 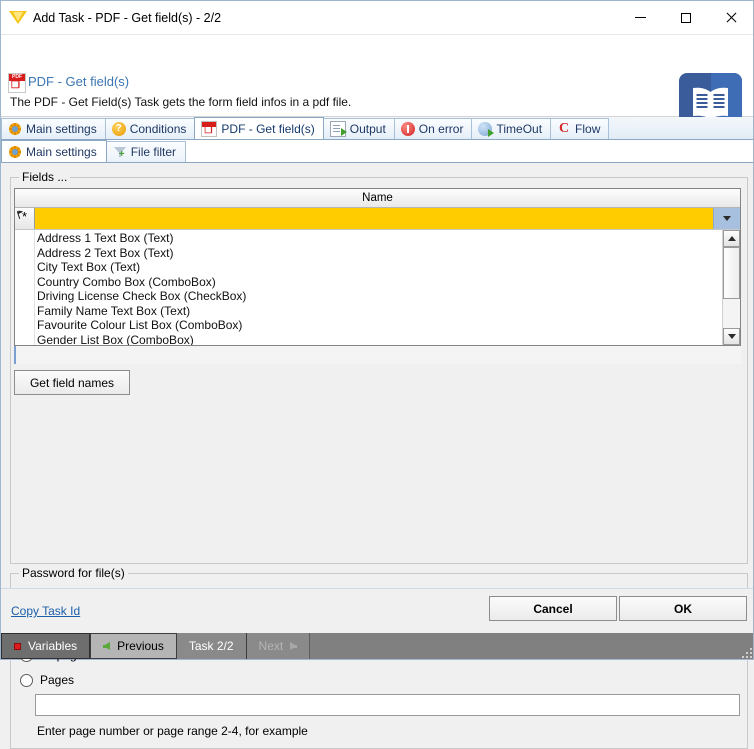 What do you see at coordinates (79, 81) in the screenshot?
I see `task-title: PDF - Get field(s)` at bounding box center [79, 81].